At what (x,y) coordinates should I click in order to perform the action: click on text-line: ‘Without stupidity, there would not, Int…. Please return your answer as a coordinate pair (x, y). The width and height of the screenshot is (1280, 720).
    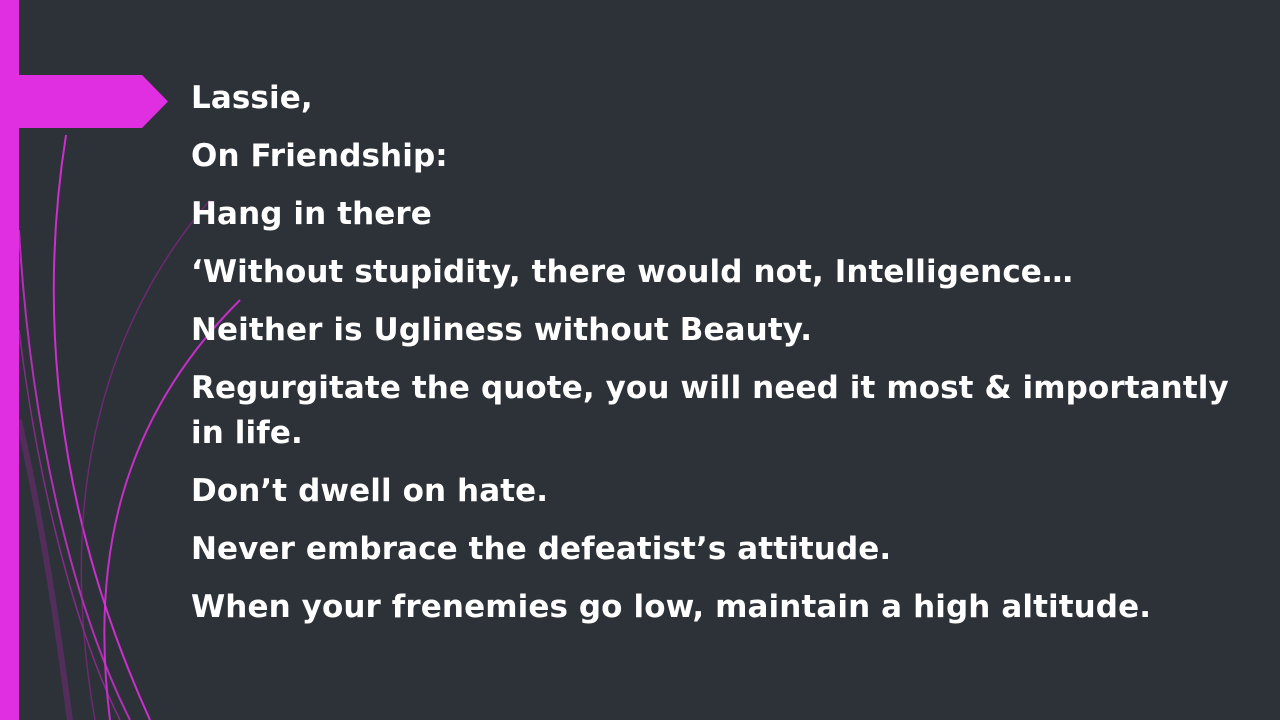
    Looking at the image, I should click on (632, 272).